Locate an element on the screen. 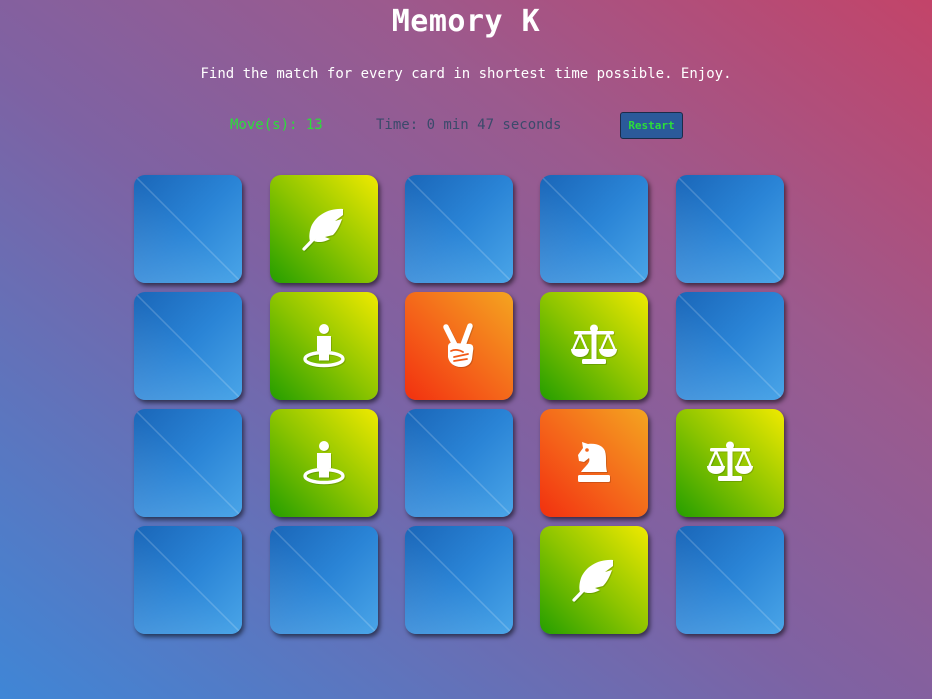 Image resolution: width=932 pixels, height=699 pixels. hand-peace-icon is located at coordinates (458, 345).